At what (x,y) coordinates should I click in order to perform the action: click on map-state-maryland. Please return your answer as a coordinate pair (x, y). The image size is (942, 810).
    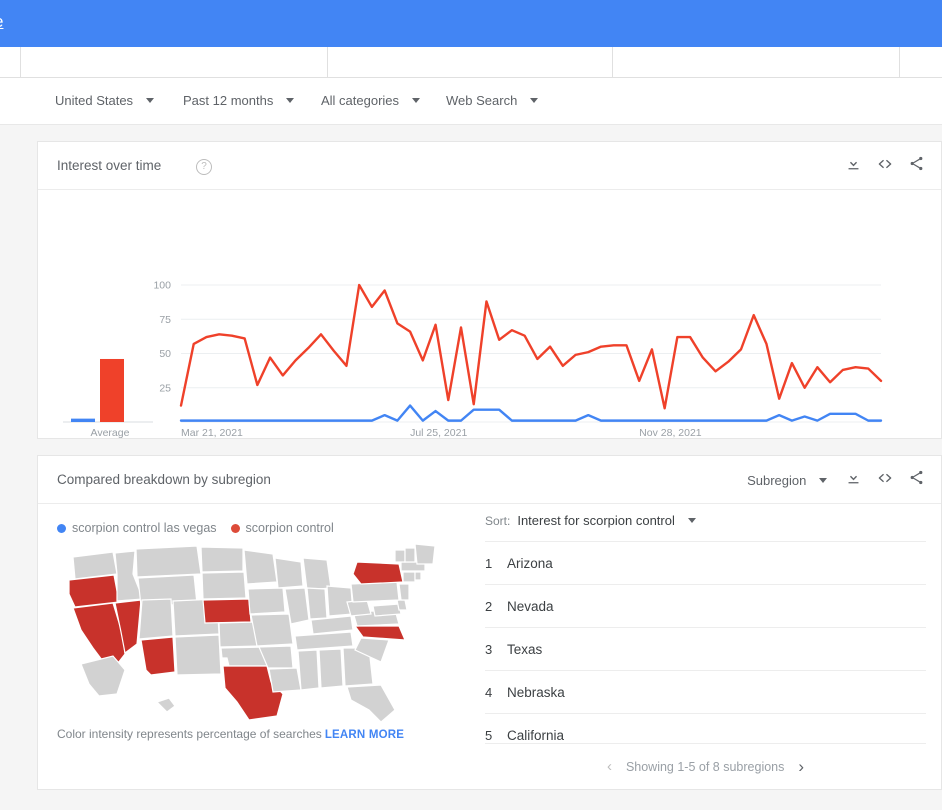
    Looking at the image, I should click on (387, 610).